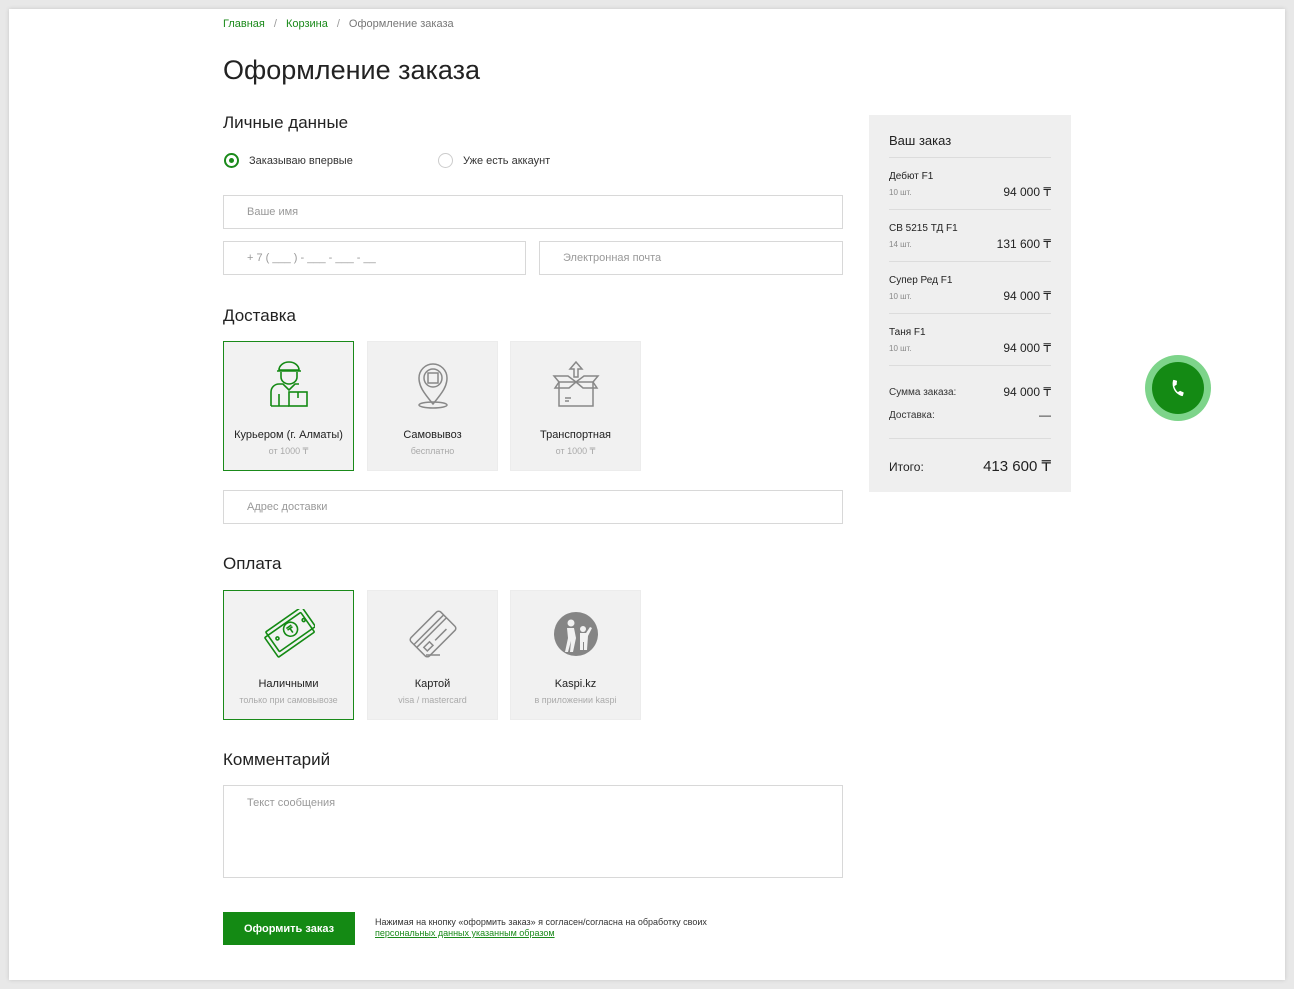 The height and width of the screenshot is (989, 1294). I want to click on order-item-price: 131 600 ₸, so click(1023, 244).